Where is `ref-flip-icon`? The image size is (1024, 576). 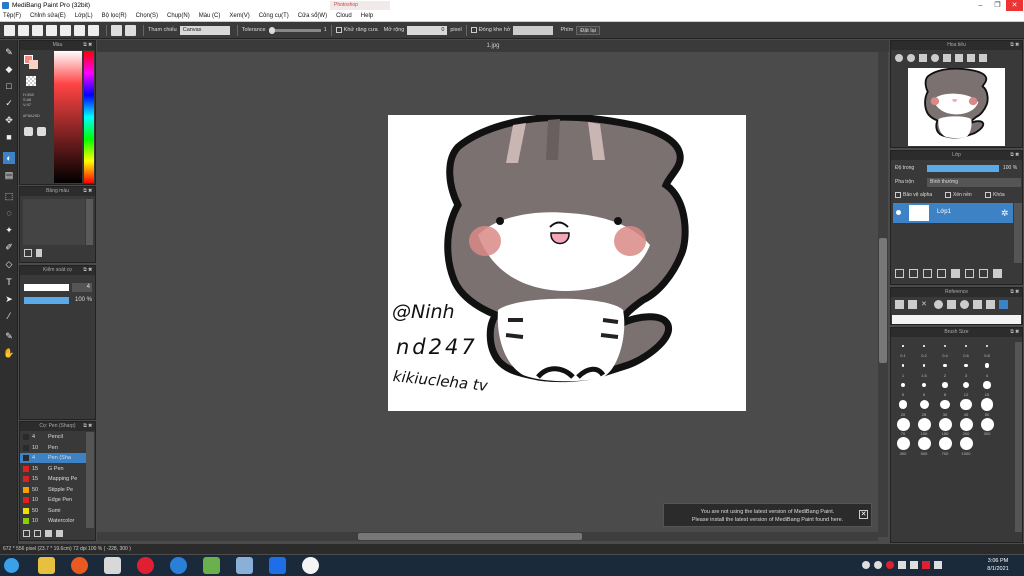 ref-flip-icon is located at coordinates (990, 304).